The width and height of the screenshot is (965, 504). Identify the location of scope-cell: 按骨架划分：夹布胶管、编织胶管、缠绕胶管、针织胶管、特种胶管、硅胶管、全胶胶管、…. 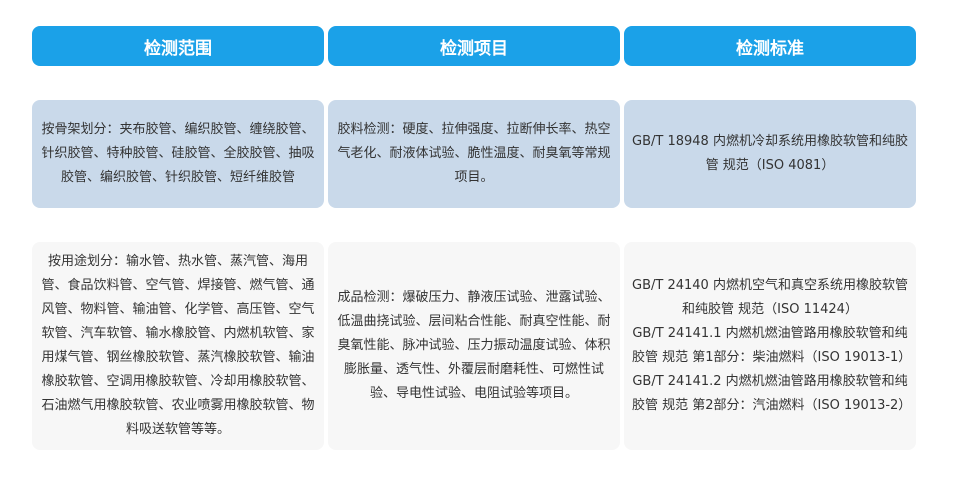
(178, 154).